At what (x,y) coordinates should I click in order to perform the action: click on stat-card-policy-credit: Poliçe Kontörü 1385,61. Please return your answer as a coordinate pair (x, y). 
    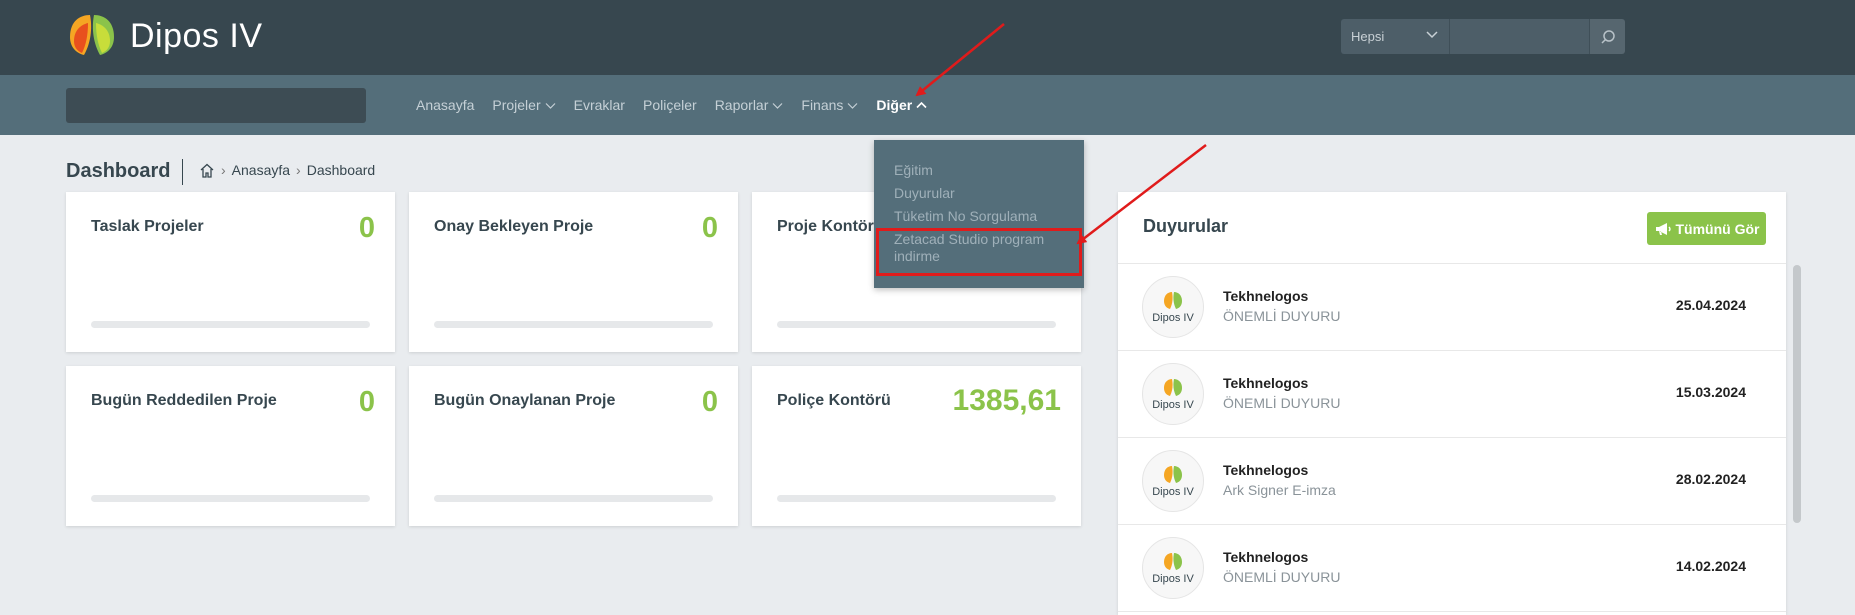
    Looking at the image, I should click on (916, 446).